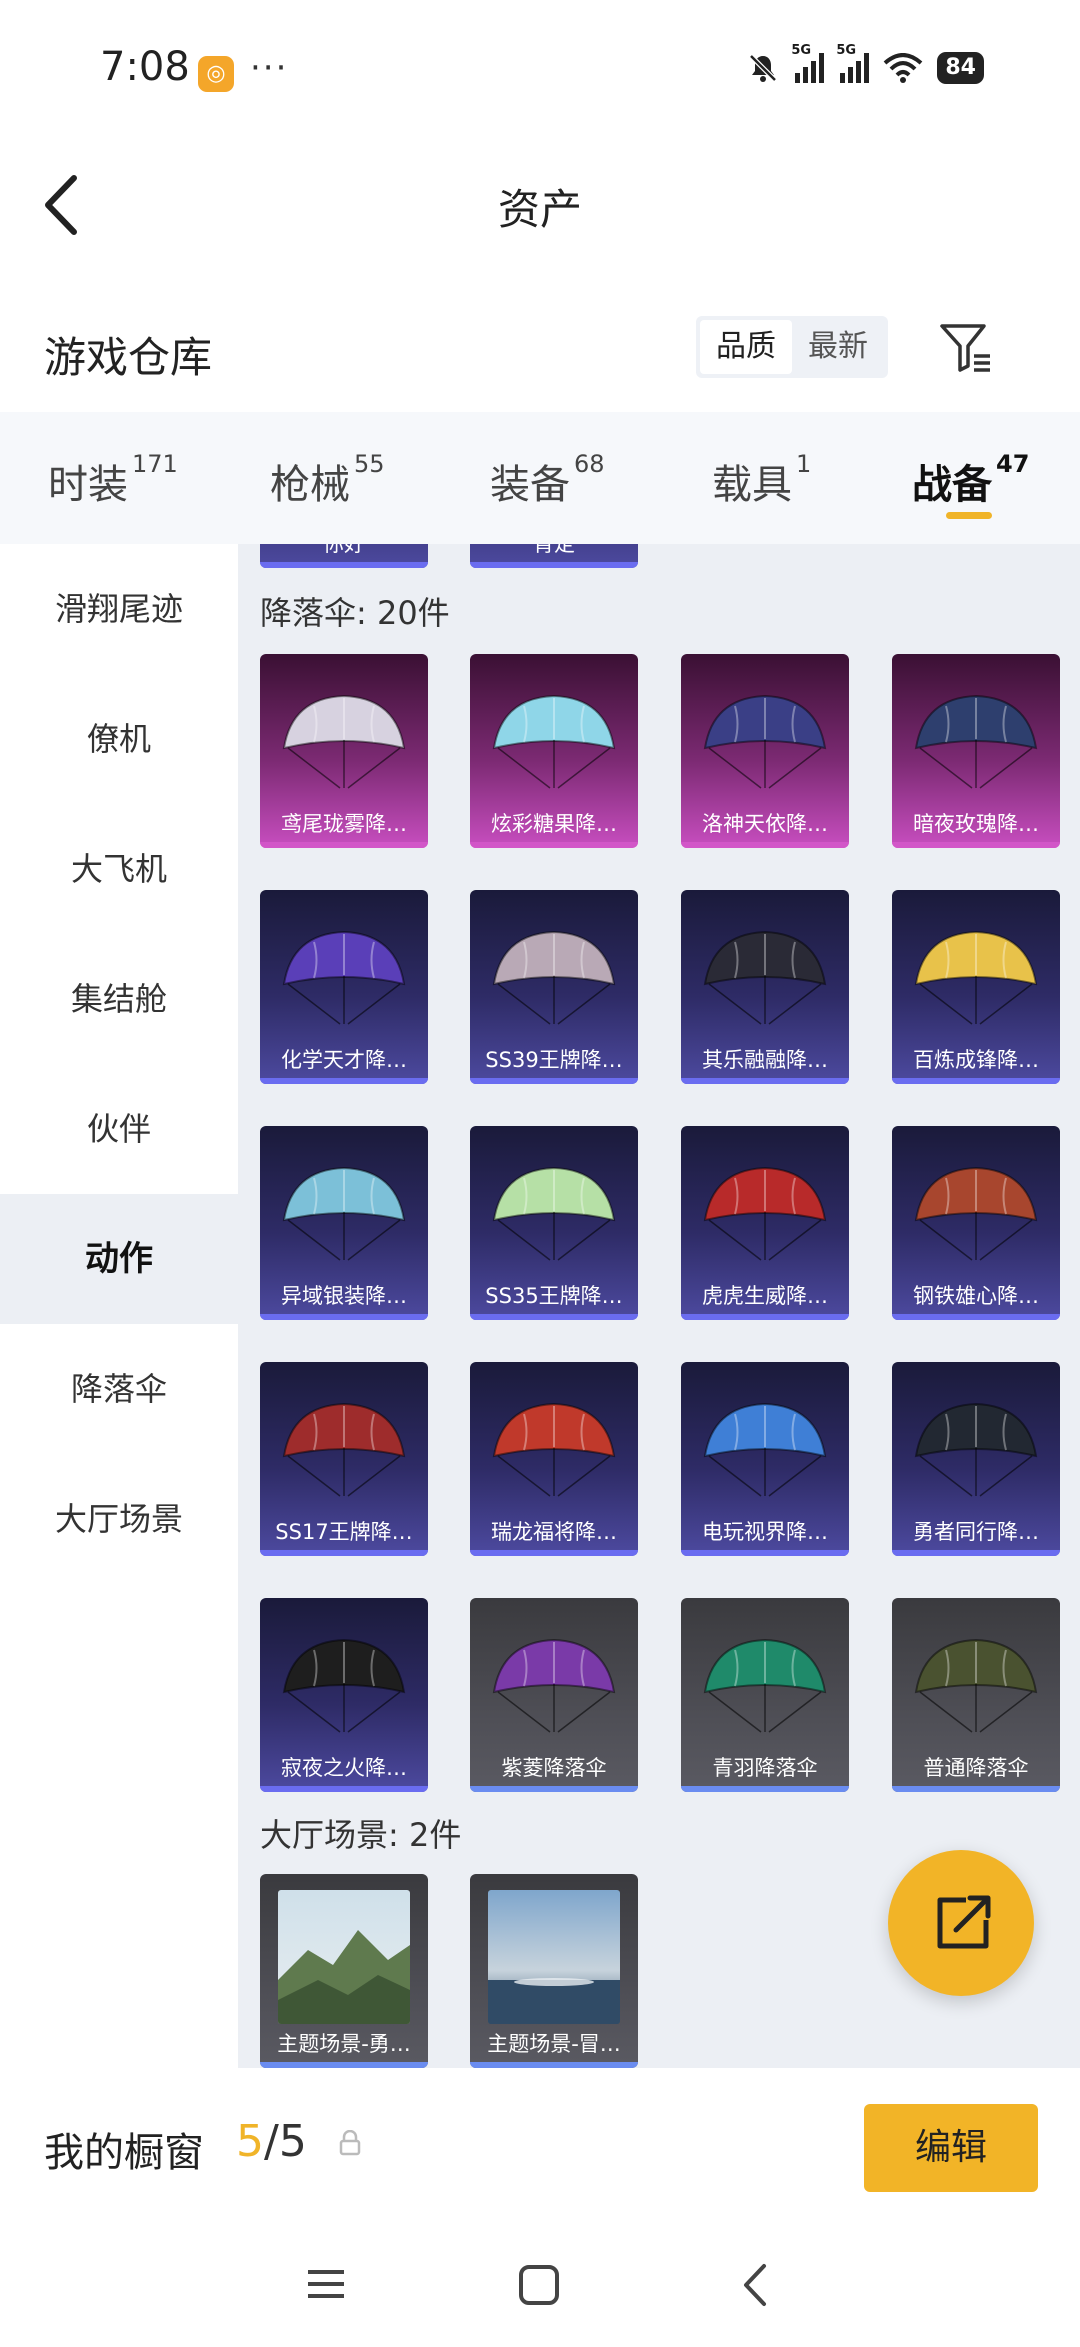 The image size is (1080, 2347). What do you see at coordinates (951, 2148) in the screenshot?
I see `edit-button: 编辑` at bounding box center [951, 2148].